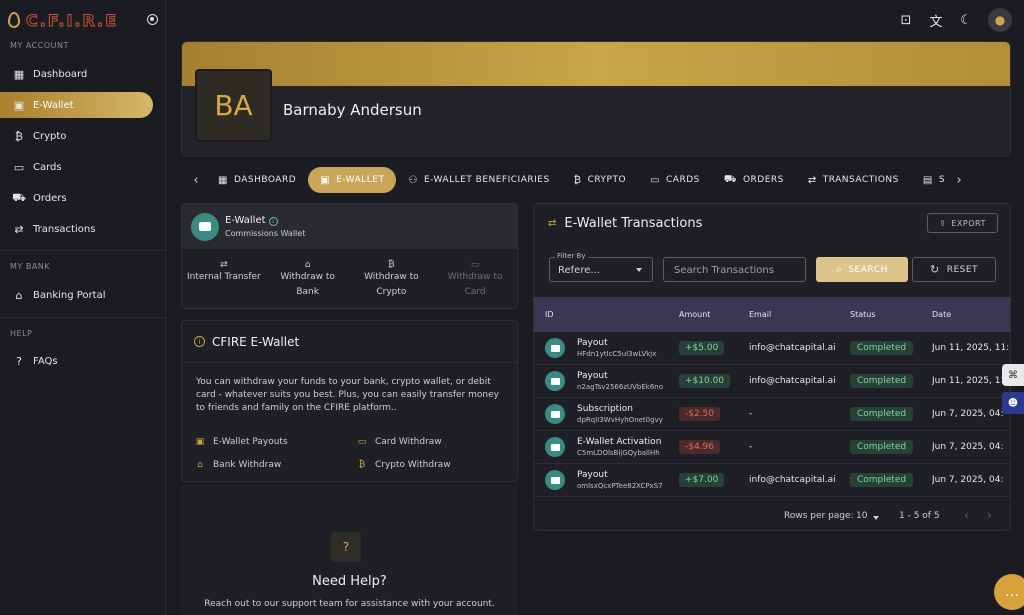 The image size is (1024, 615). I want to click on wallet-icon: ▣, so click(19, 105).